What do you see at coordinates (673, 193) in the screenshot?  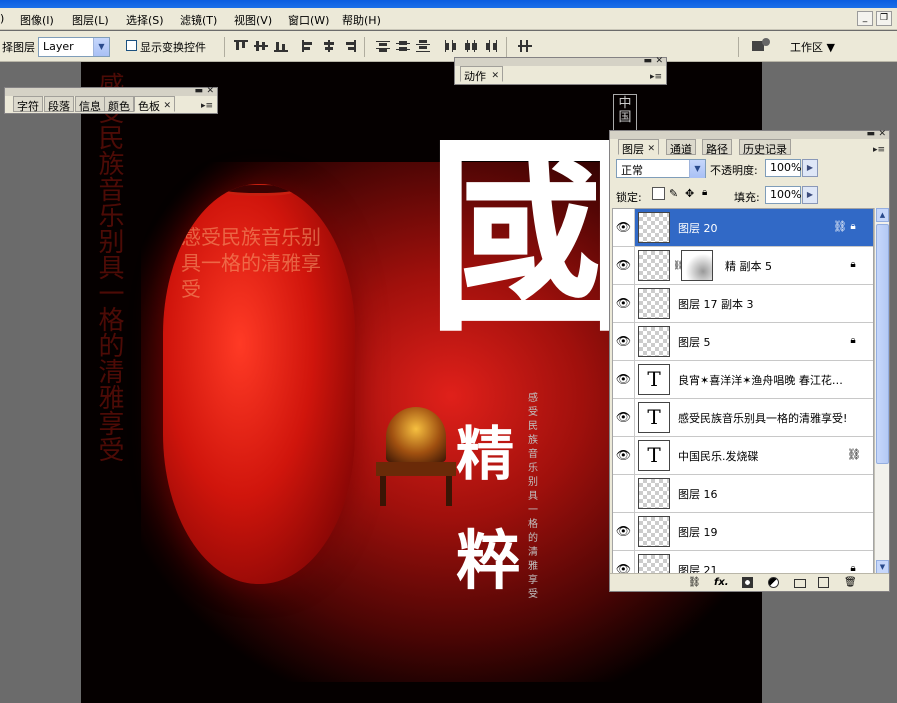 I see `lock-pixels-icon: ✎` at bounding box center [673, 193].